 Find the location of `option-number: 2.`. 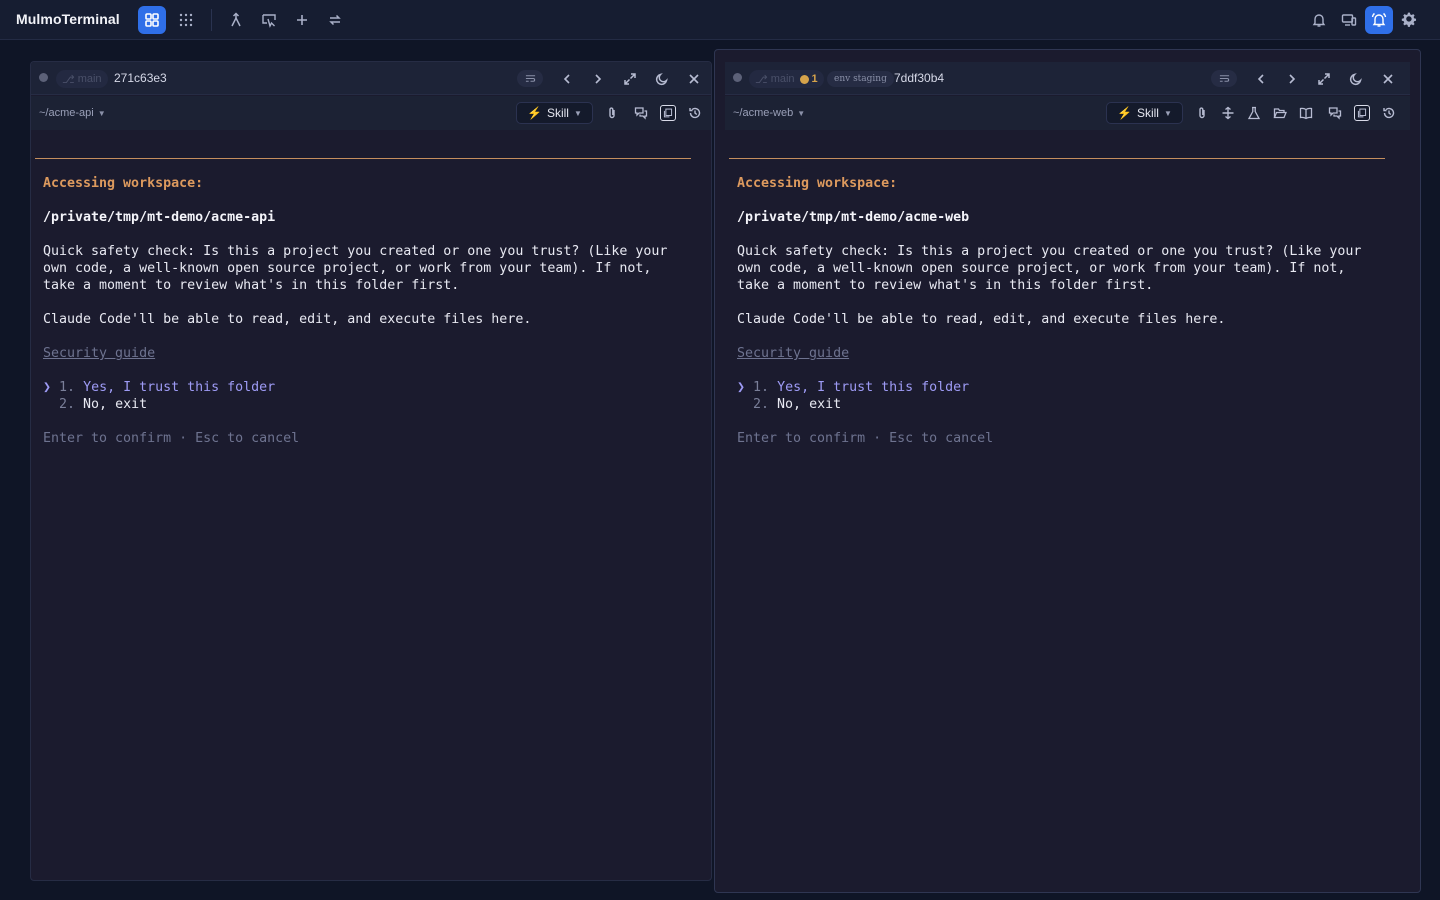

option-number: 2. is located at coordinates (761, 404).